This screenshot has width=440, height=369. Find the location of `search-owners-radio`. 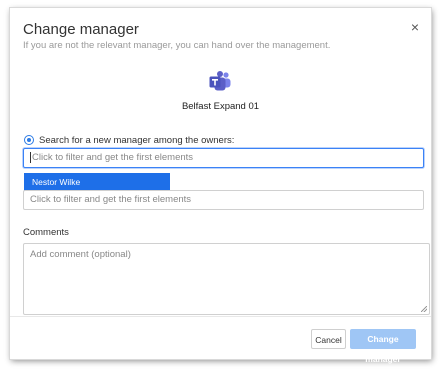

search-owners-radio is located at coordinates (29, 140).